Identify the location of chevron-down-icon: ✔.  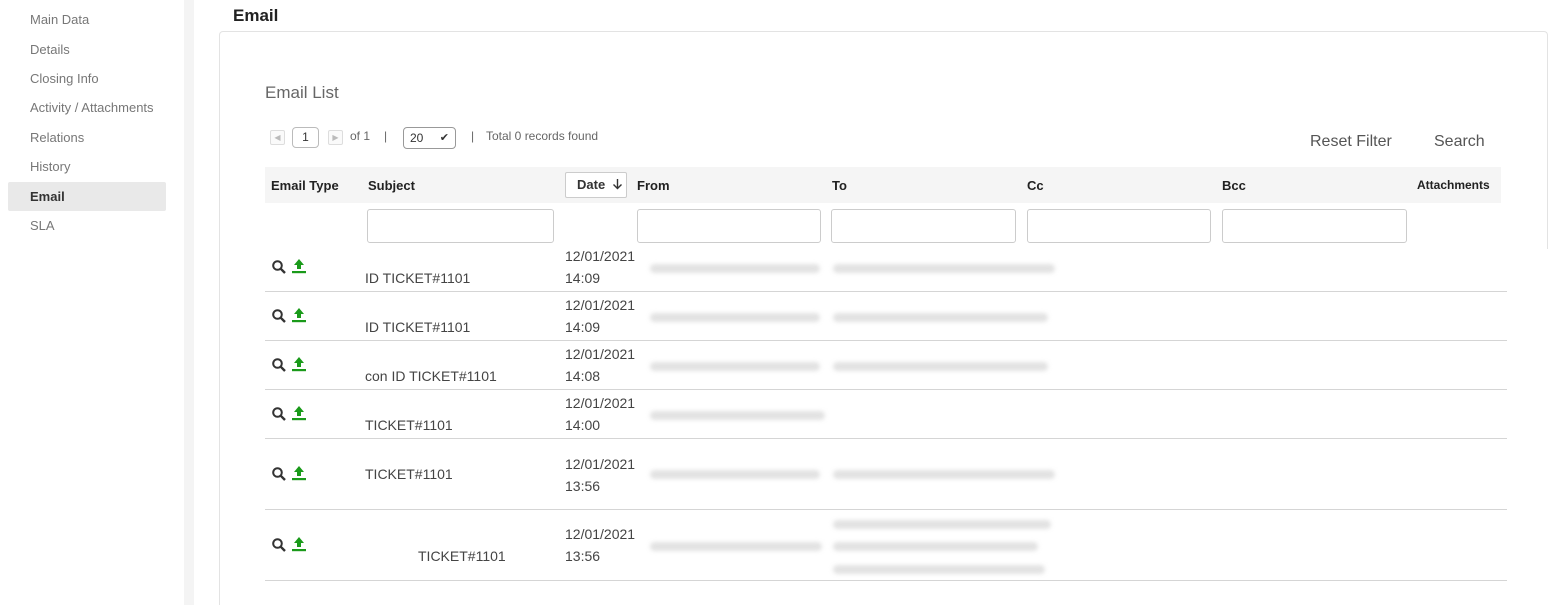
(444, 138).